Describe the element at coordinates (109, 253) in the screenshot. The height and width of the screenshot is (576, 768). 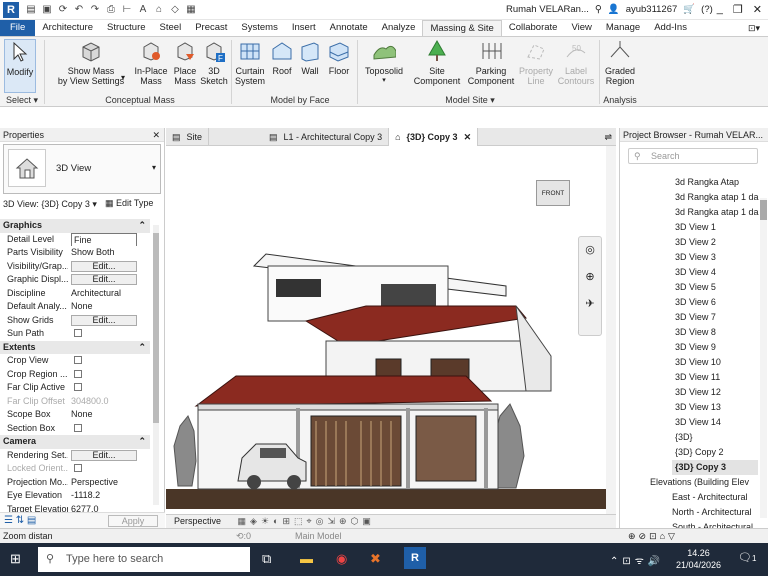
I see `property-value: Show Both` at that location.